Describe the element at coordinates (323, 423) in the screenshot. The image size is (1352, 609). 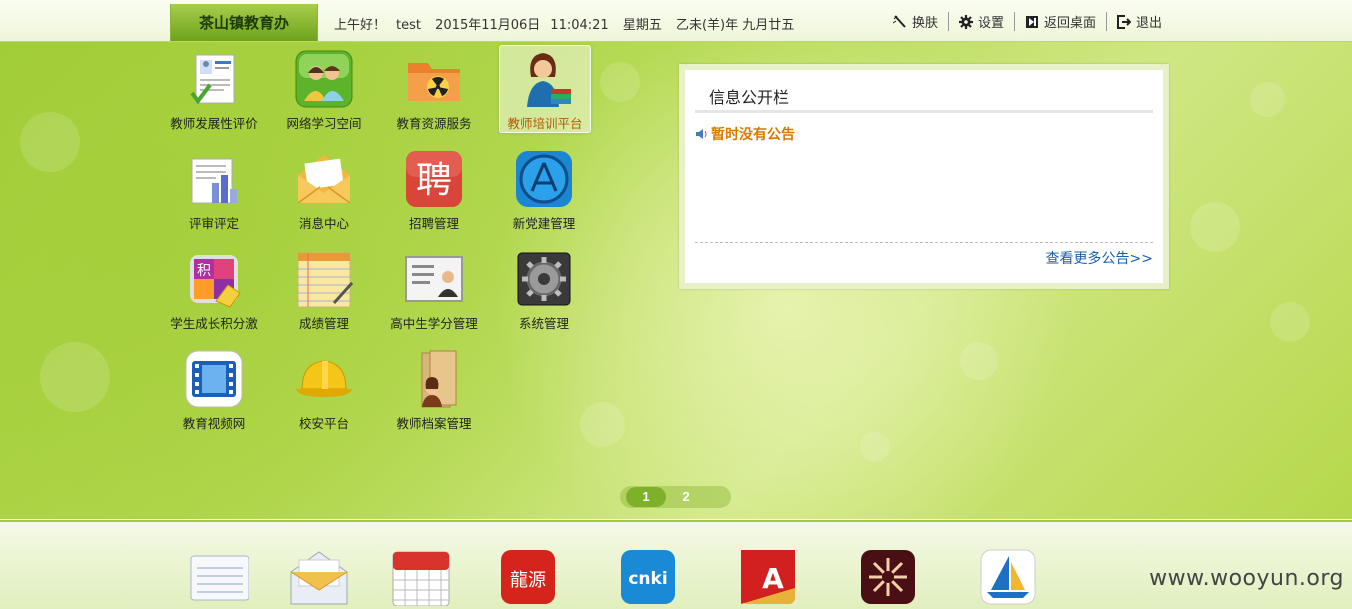
I see `app-label: 校安平台` at that location.